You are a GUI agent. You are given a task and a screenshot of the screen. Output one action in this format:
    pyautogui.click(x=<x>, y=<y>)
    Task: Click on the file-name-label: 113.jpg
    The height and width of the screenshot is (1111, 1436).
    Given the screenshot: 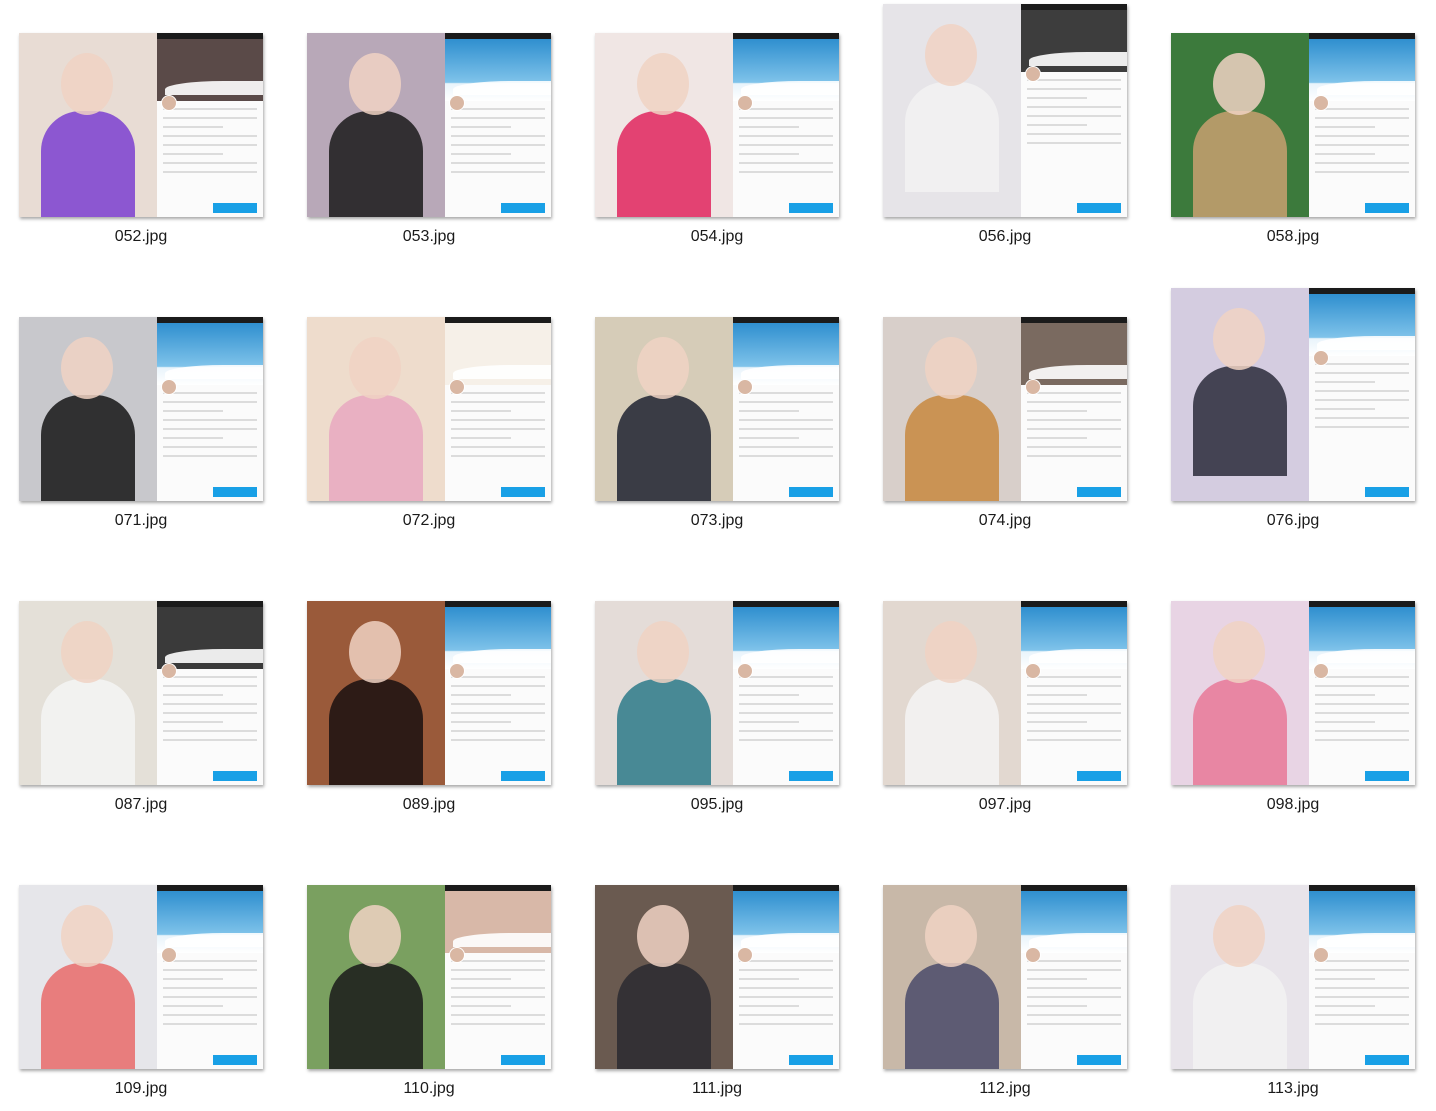 What is the action you would take?
    pyautogui.click(x=1293, y=1089)
    